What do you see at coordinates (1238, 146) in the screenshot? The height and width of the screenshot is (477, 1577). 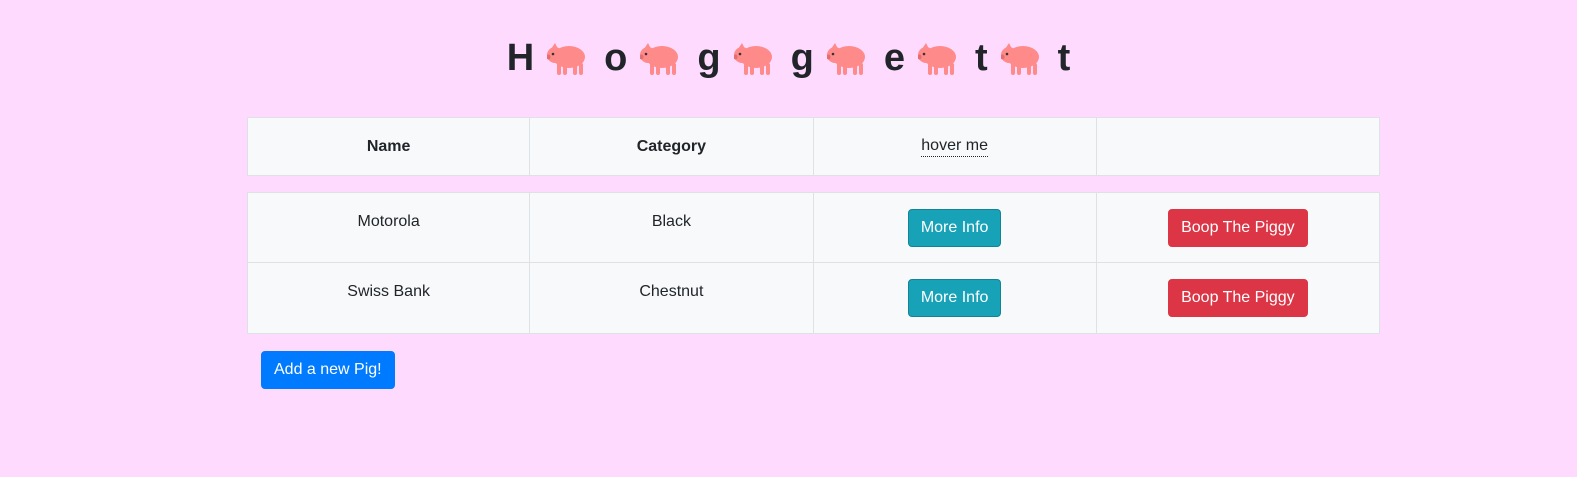 I see `header-actions` at bounding box center [1238, 146].